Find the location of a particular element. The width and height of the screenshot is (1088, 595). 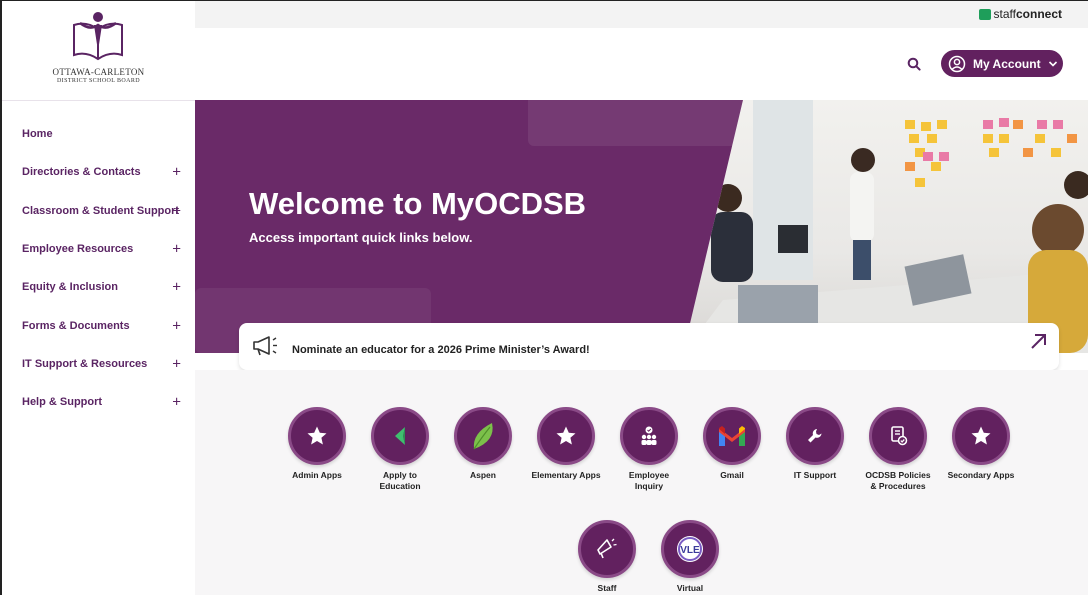

app-label: Admin Apps is located at coordinates (317, 475).